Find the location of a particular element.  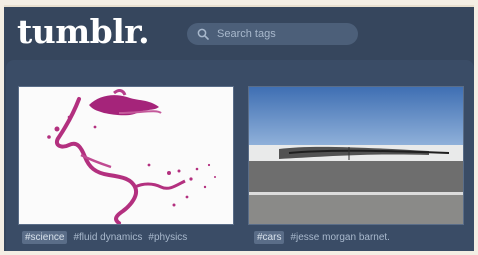

post-1-tags: #science #fluid dynamics #physics is located at coordinates (104, 237).